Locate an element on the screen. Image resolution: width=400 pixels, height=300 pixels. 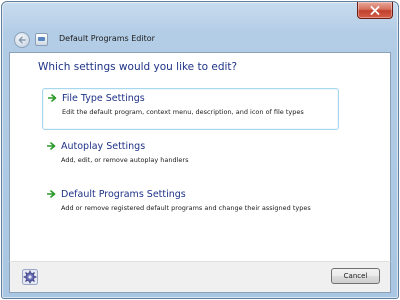
back-arrow-icon is located at coordinates (22, 40).